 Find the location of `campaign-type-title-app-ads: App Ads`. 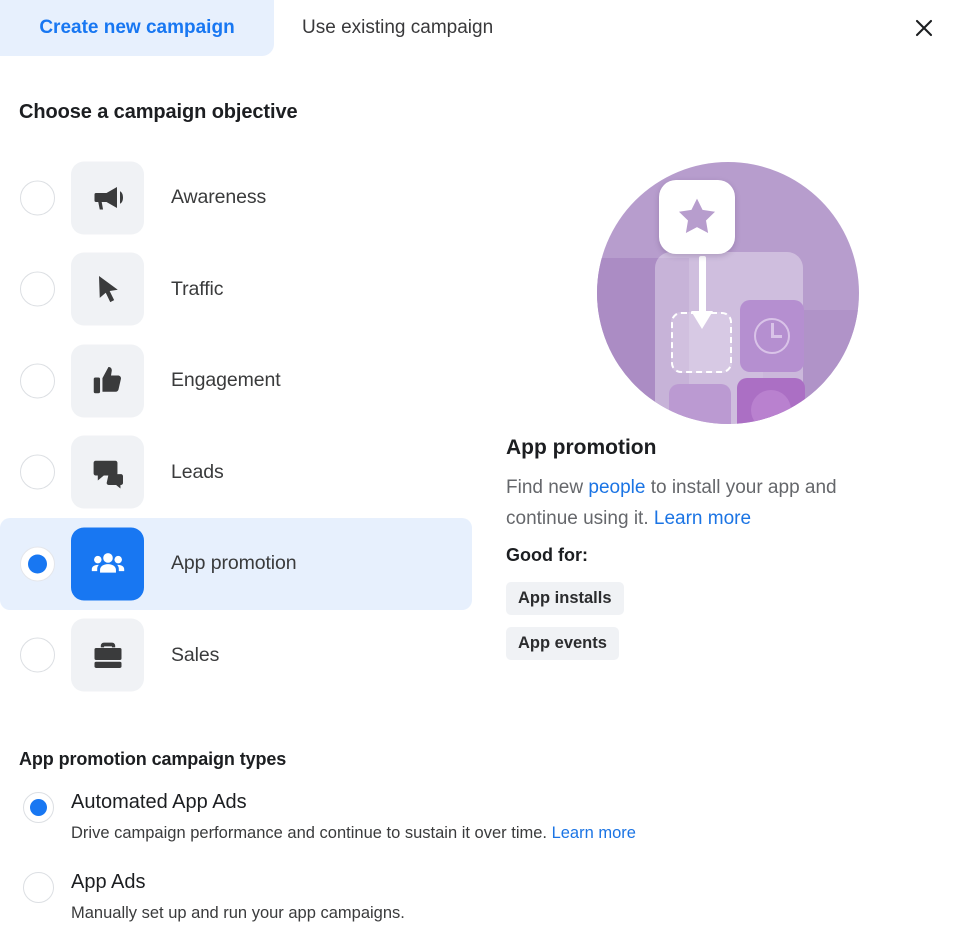

campaign-type-title-app-ads: App Ads is located at coordinates (108, 882).